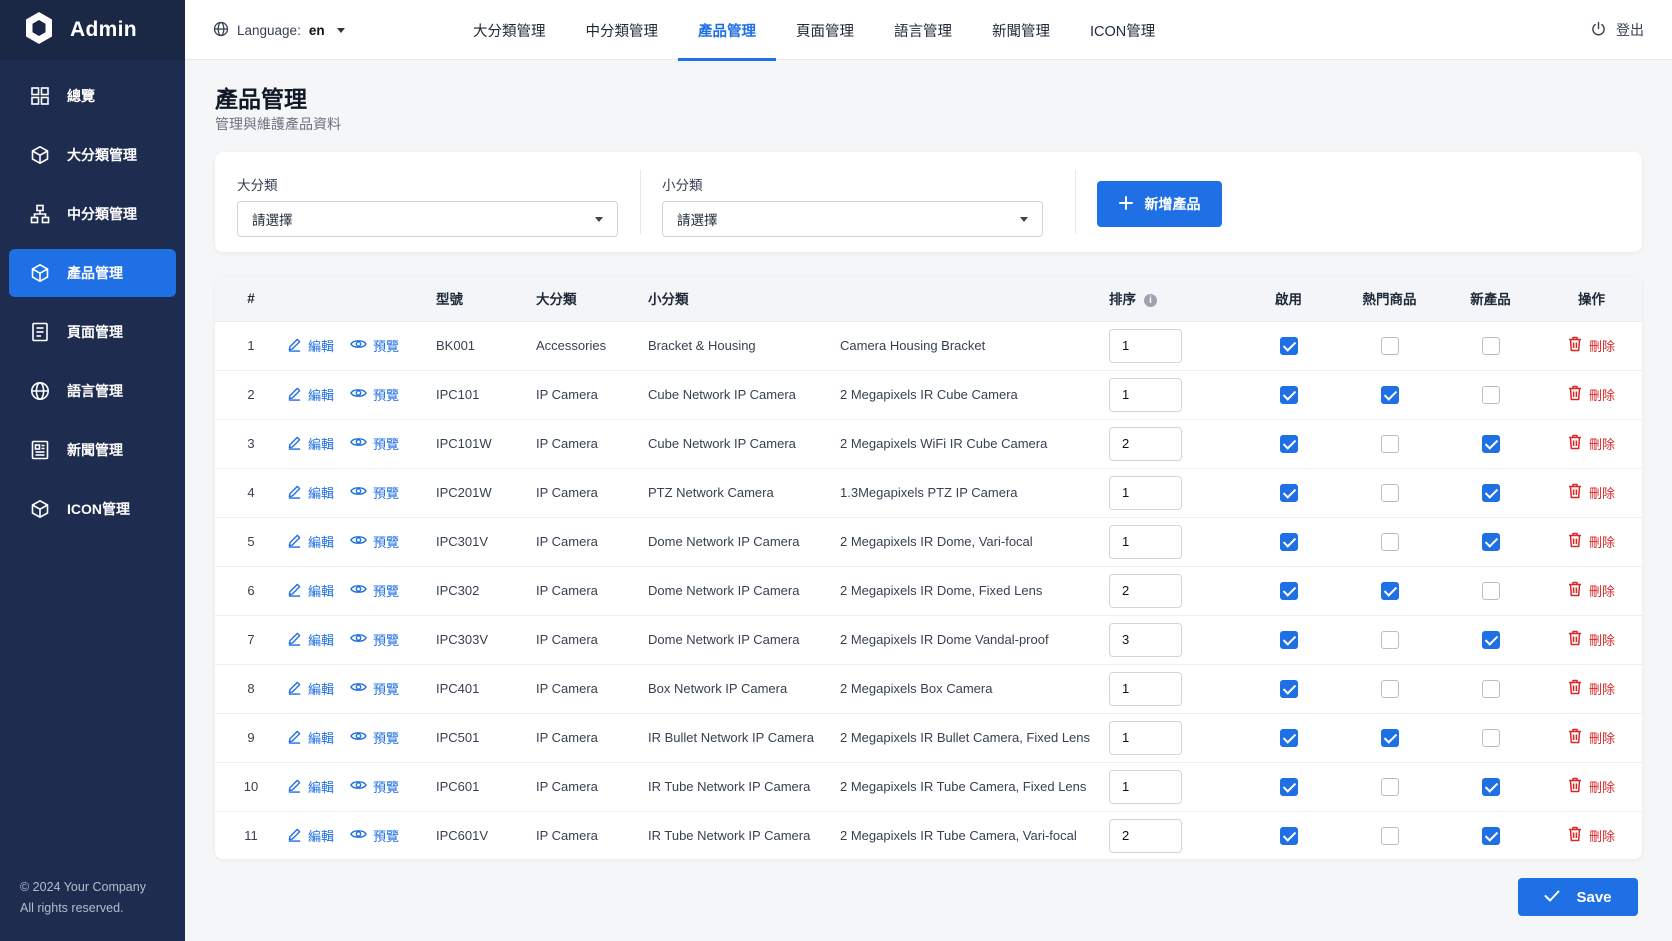 The width and height of the screenshot is (1672, 941). What do you see at coordinates (1021, 30) in the screenshot?
I see `tab-5: 新聞管理` at bounding box center [1021, 30].